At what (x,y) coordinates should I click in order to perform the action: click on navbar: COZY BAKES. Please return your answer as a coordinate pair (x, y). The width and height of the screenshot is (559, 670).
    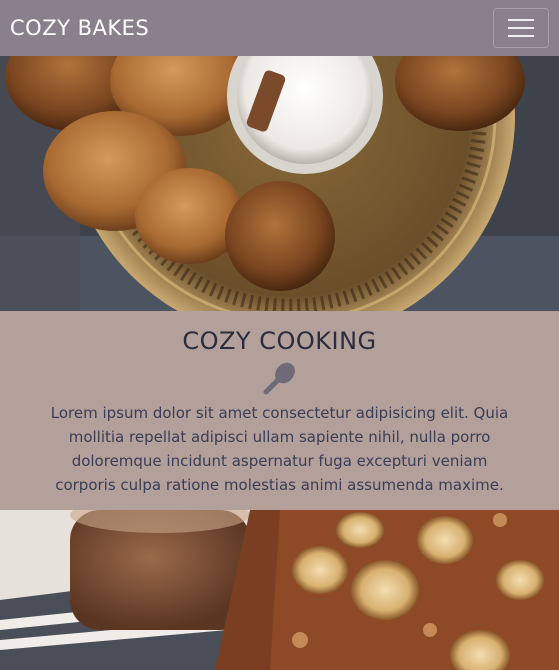
    Looking at the image, I should click on (279, 28).